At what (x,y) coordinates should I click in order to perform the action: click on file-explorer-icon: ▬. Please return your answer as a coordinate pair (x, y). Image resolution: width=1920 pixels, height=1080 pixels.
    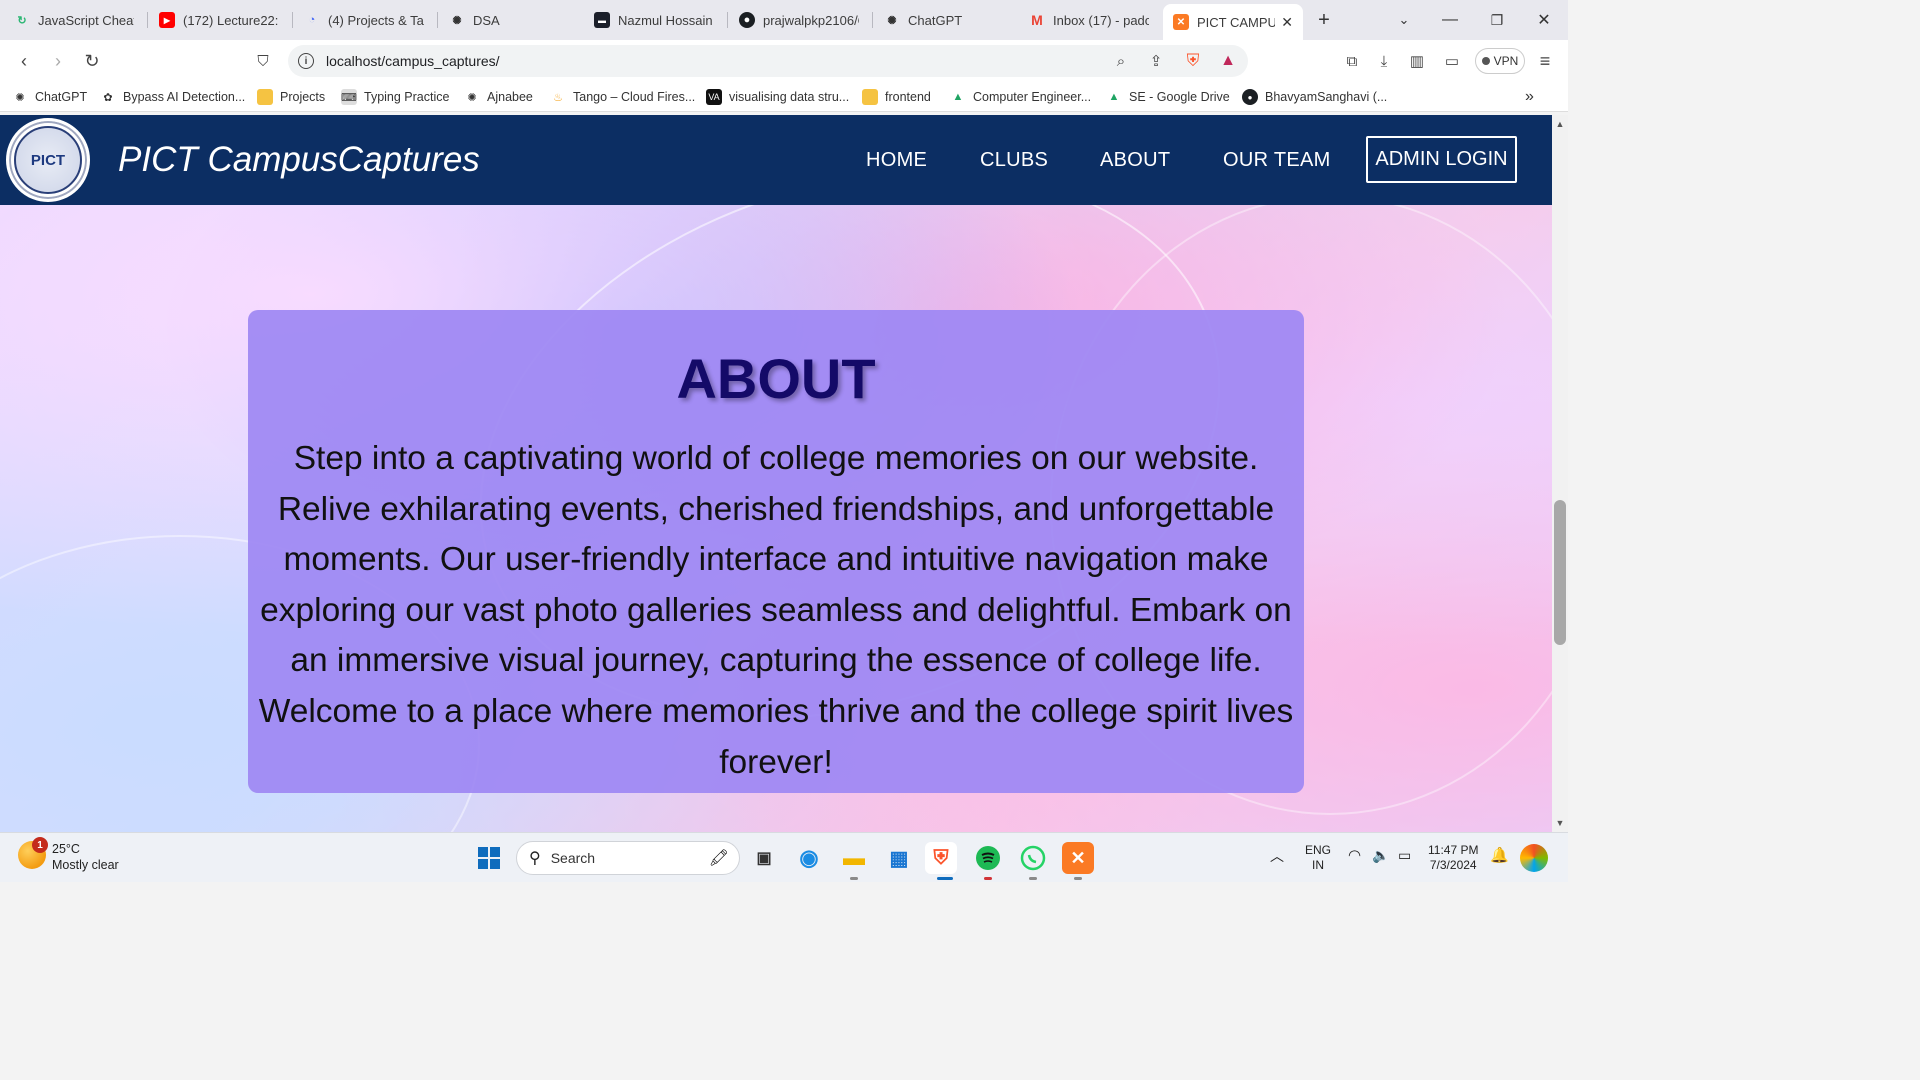
    Looking at the image, I should click on (854, 858).